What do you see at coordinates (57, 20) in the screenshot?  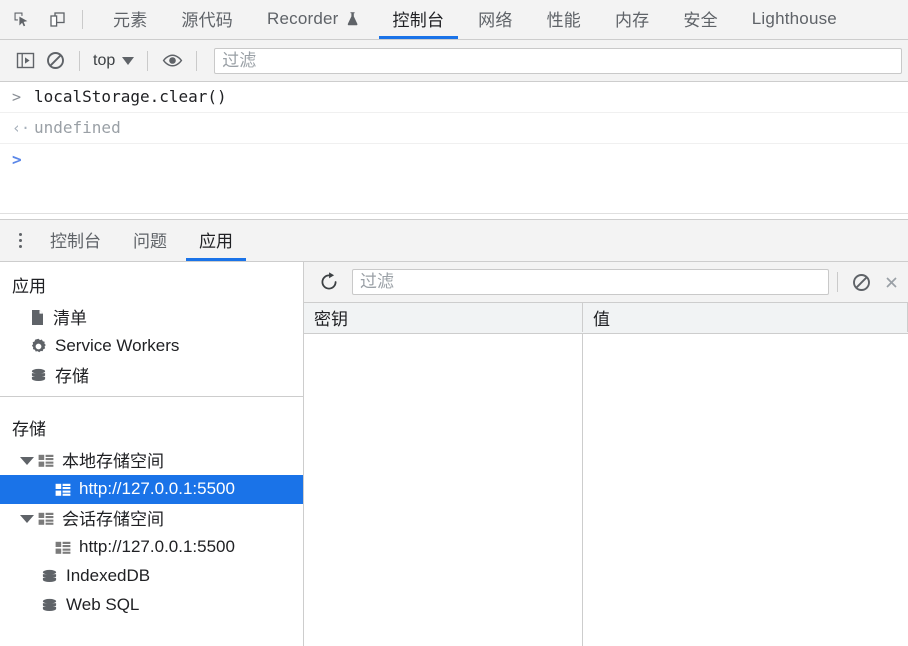 I see `device-toolbar-icon` at bounding box center [57, 20].